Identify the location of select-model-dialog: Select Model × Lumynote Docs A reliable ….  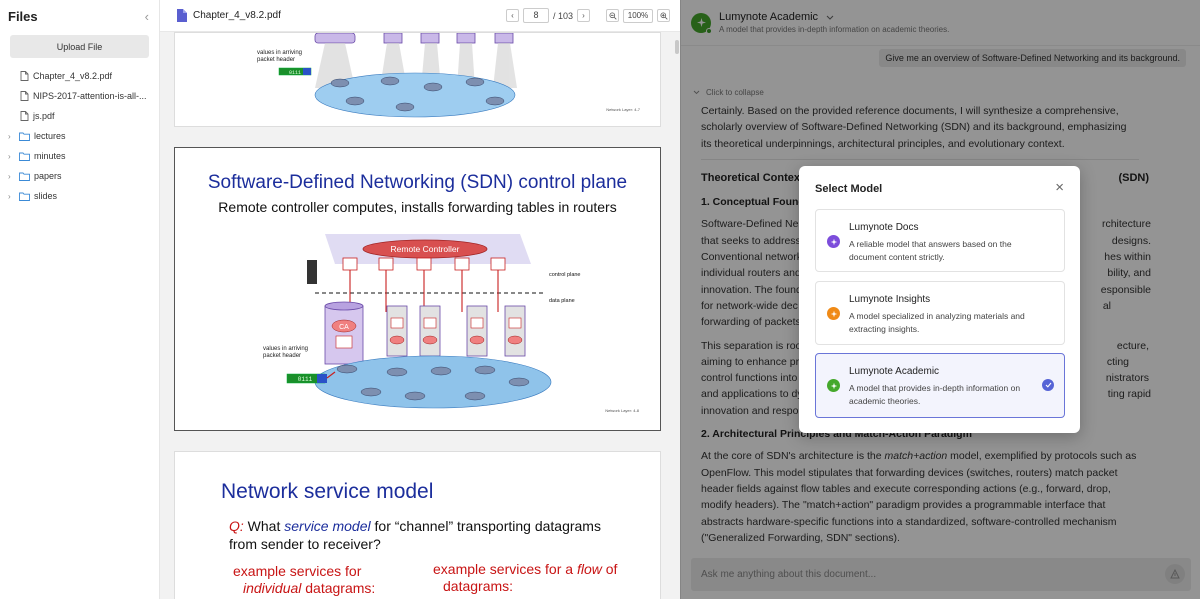
(939, 299).